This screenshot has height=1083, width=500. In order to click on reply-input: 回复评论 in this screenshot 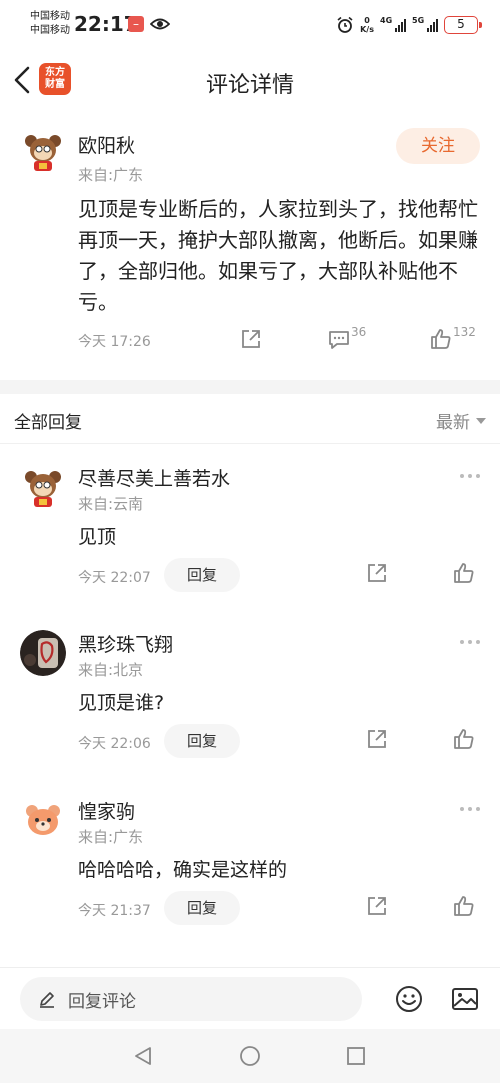, I will do `click(191, 999)`.